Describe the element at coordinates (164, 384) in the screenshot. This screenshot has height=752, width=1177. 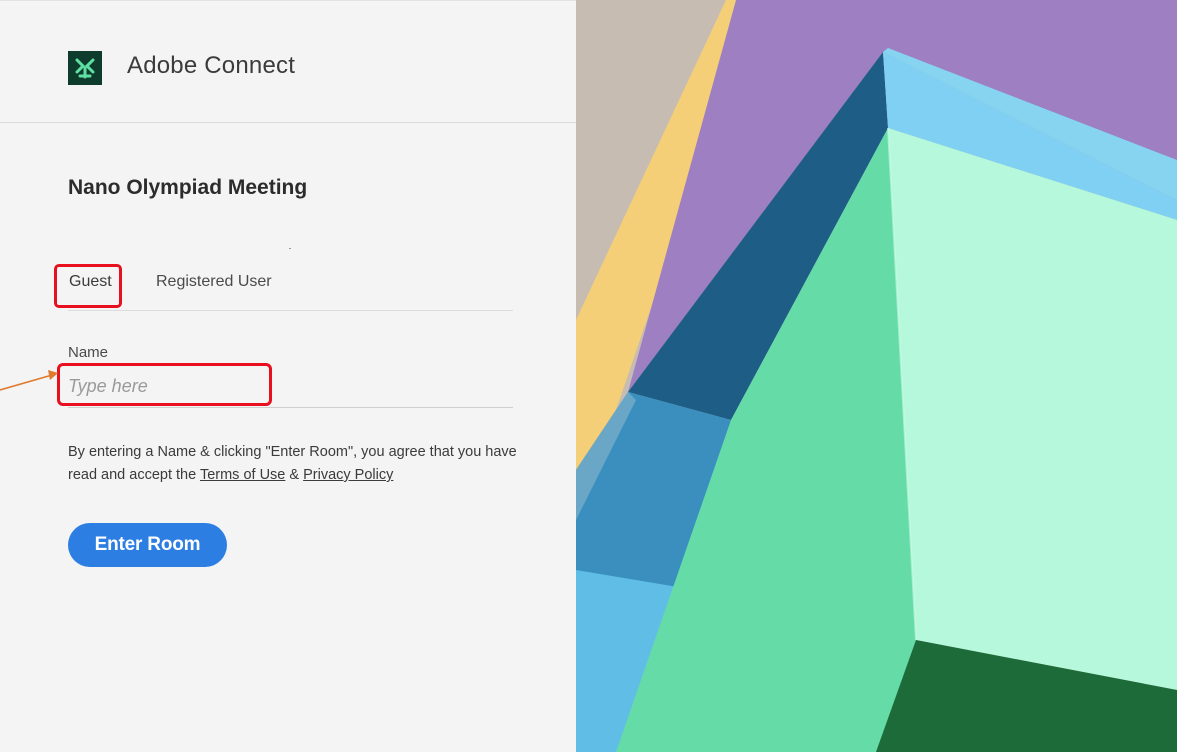
I see `name-input-highlight-box` at that location.